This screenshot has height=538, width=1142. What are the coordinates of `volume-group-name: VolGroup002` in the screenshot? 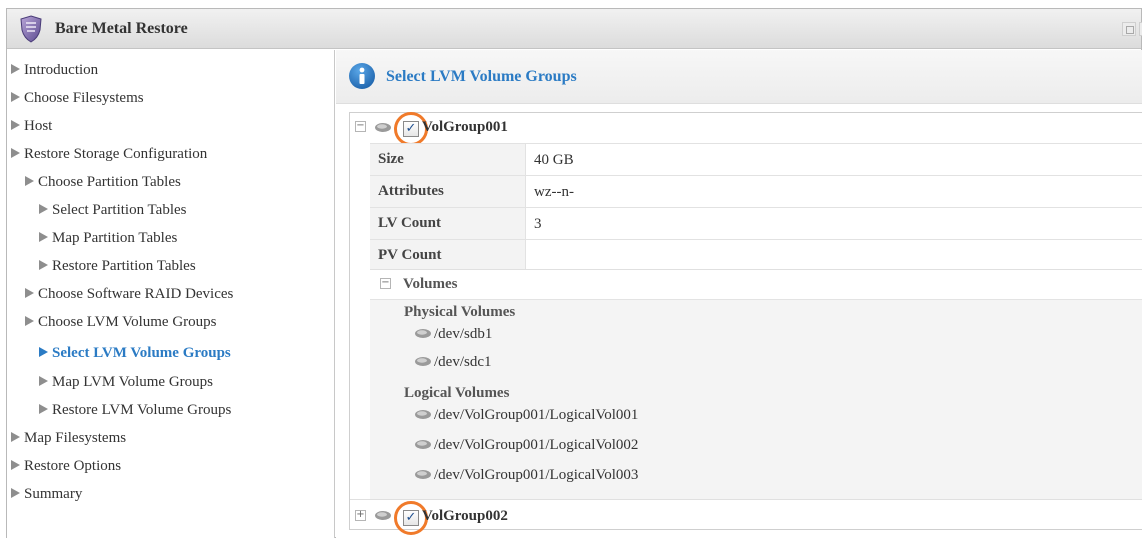 It's located at (465, 516).